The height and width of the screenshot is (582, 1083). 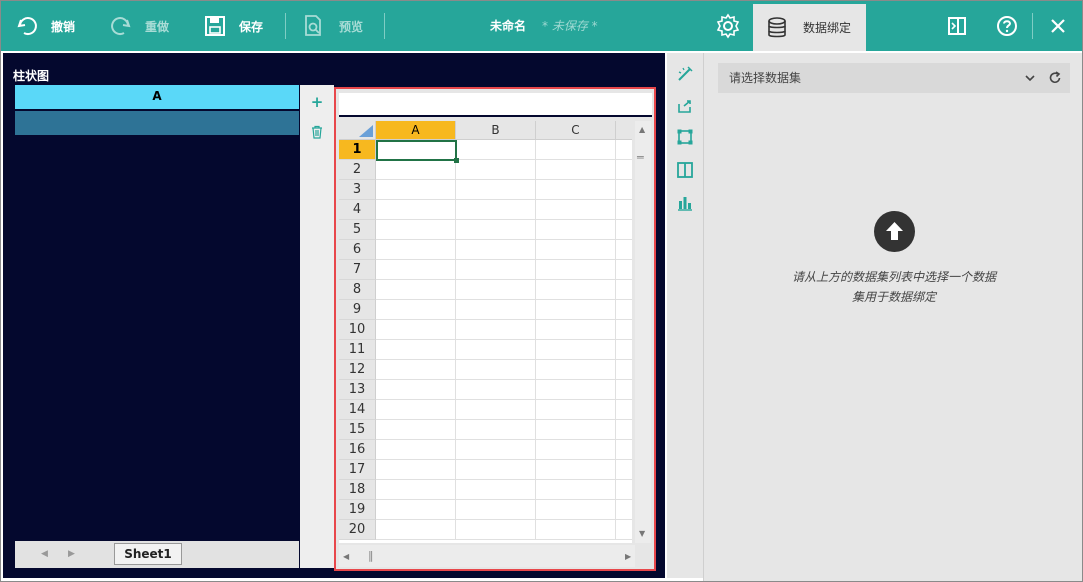 What do you see at coordinates (357, 450) in the screenshot?
I see `row-header: 16` at bounding box center [357, 450].